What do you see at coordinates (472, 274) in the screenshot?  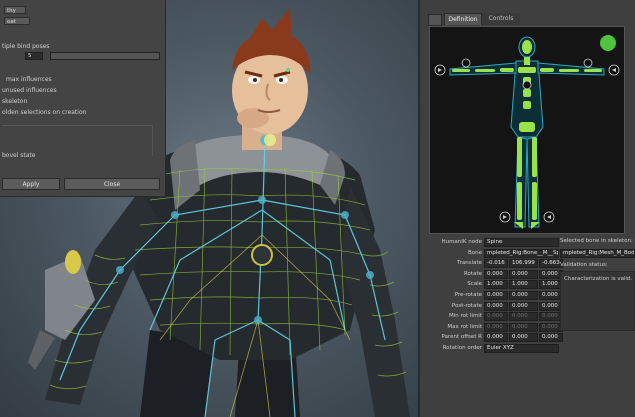 I see `prop-label: Rotate` at bounding box center [472, 274].